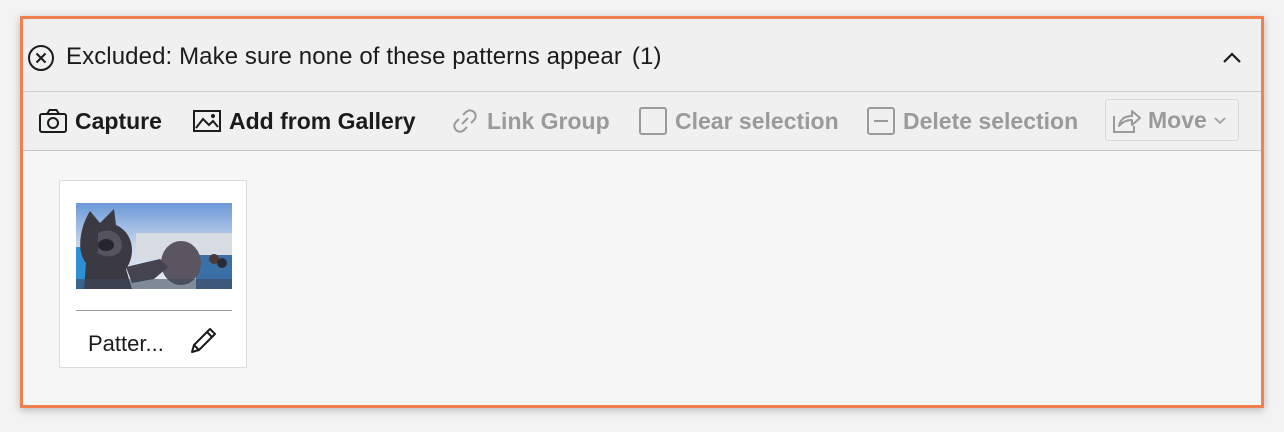 This screenshot has height=432, width=1284. I want to click on checkbox-icon, so click(653, 121).